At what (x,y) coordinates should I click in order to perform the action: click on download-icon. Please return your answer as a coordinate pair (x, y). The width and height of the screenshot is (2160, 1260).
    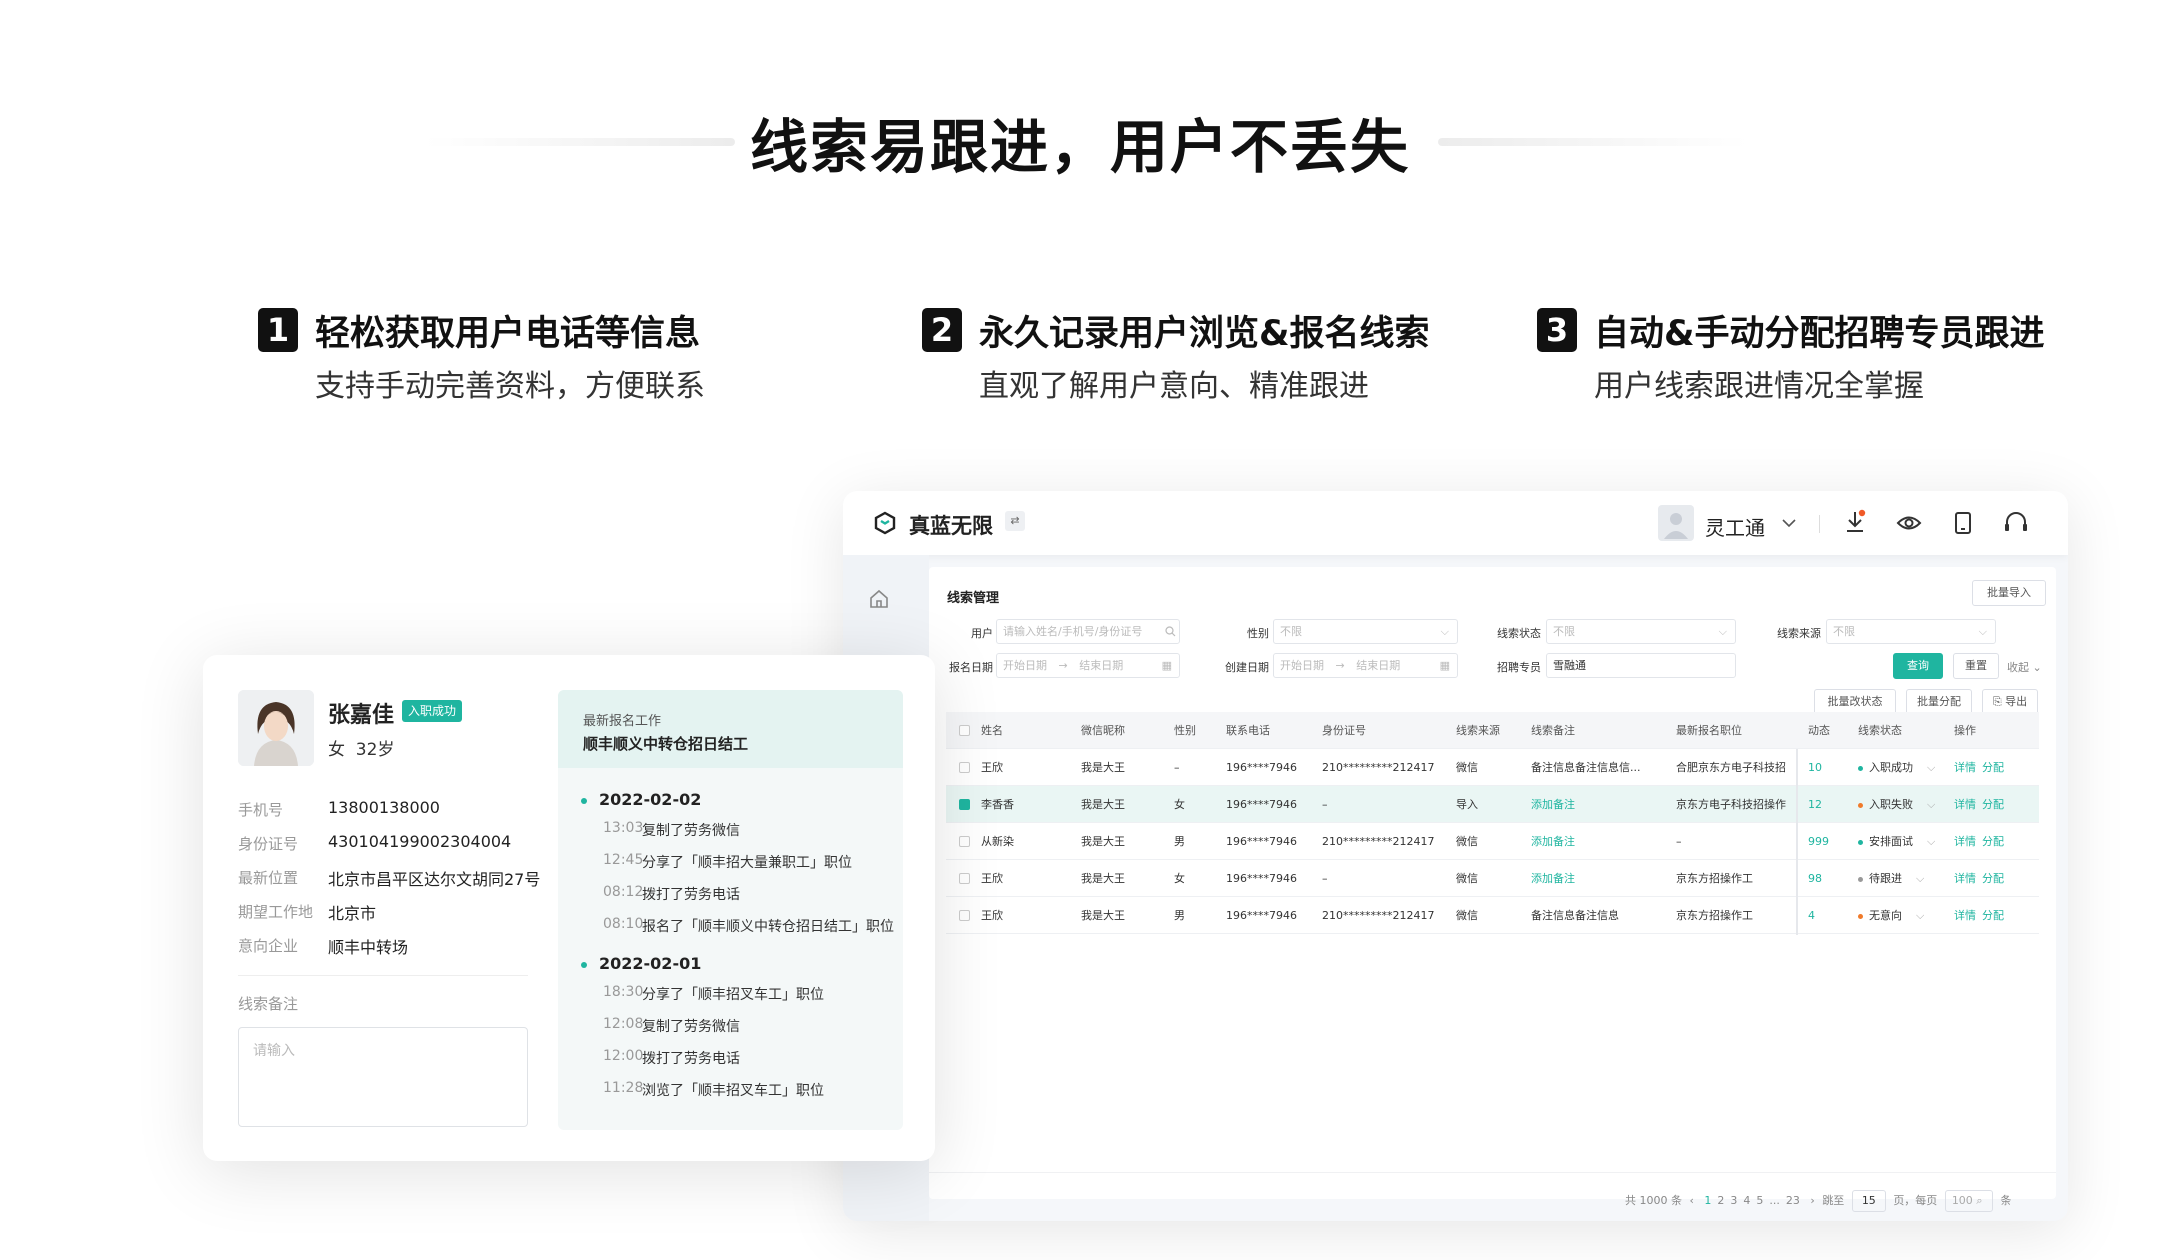
    Looking at the image, I should click on (1855, 522).